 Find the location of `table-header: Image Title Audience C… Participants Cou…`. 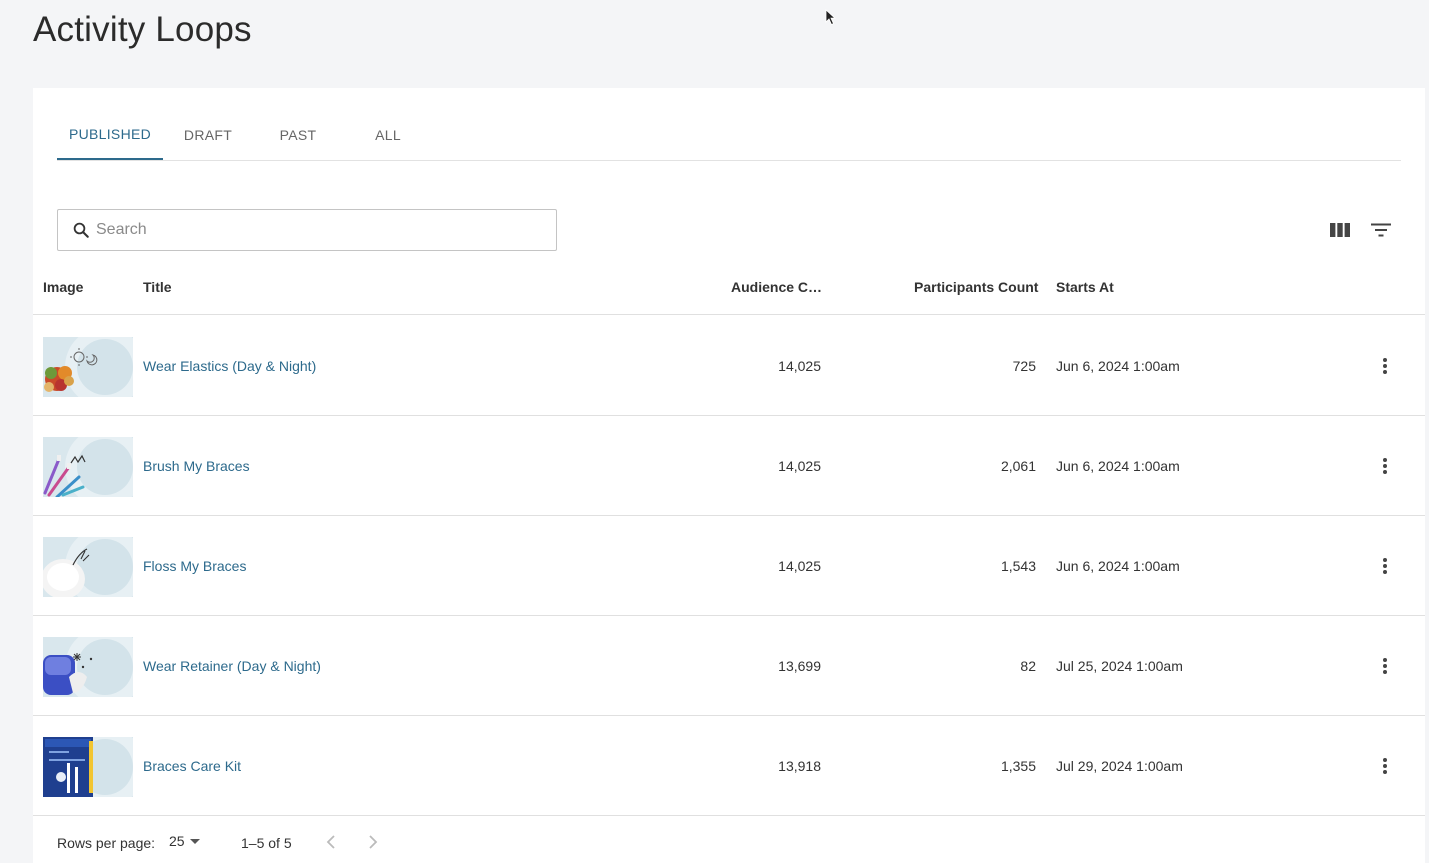

table-header: Image Title Audience C… Participants Cou… is located at coordinates (729, 290).